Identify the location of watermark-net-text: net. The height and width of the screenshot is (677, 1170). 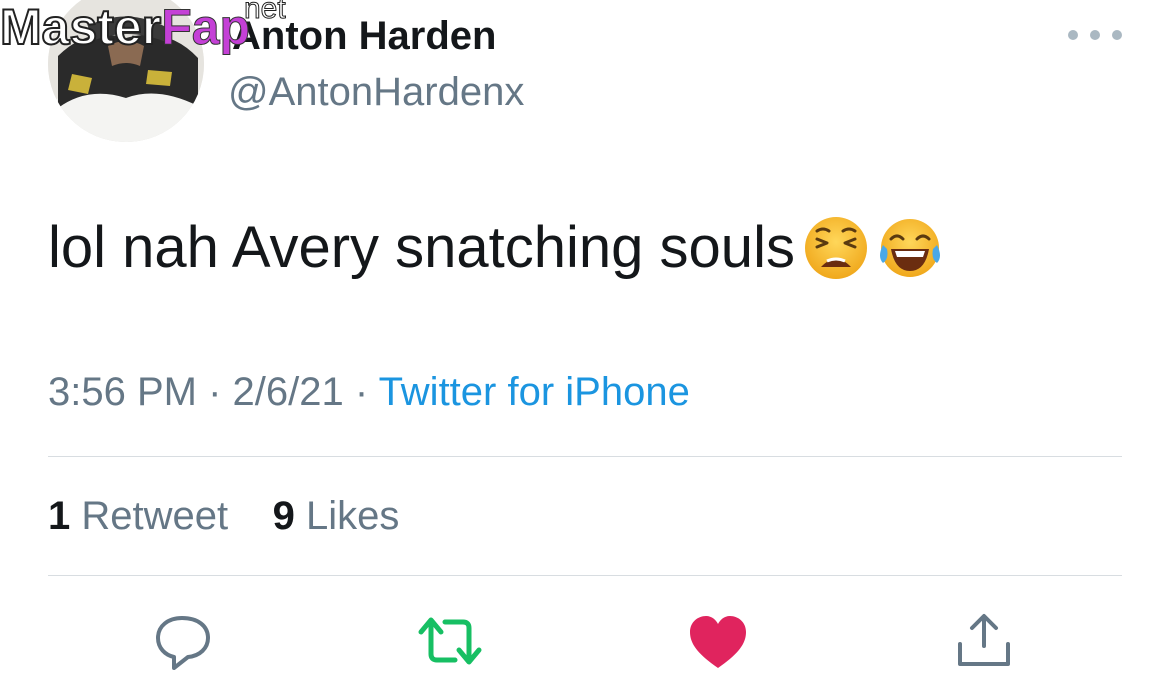
(265, 12).